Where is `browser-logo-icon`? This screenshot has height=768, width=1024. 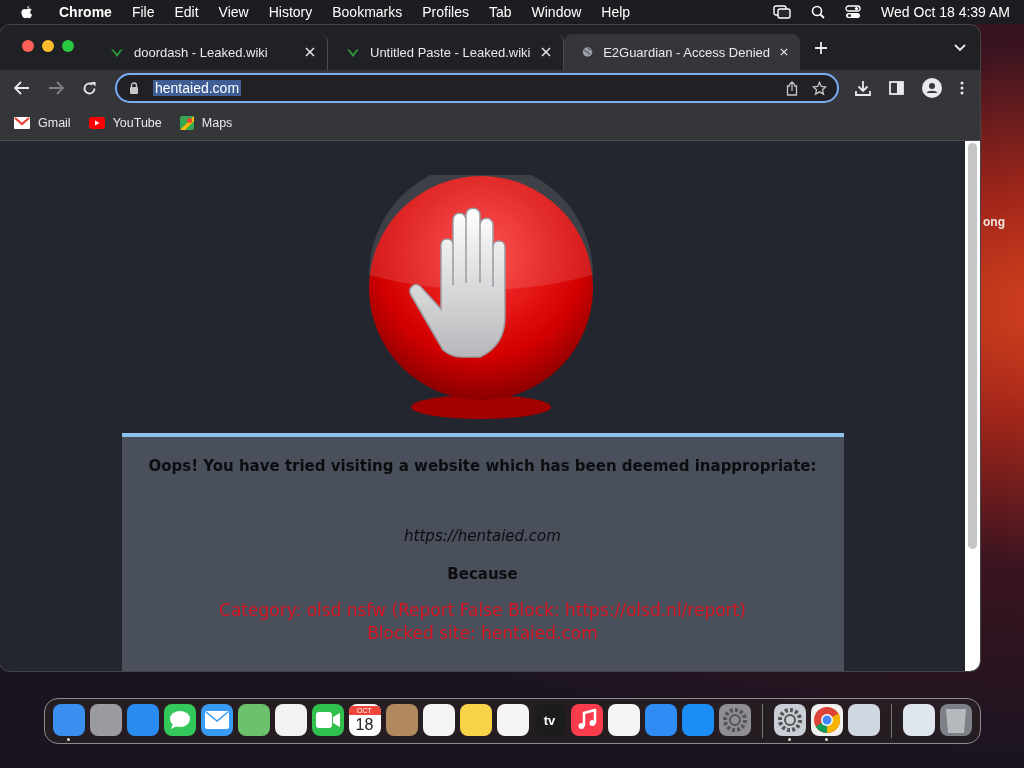 browser-logo-icon is located at coordinates (826, 720).